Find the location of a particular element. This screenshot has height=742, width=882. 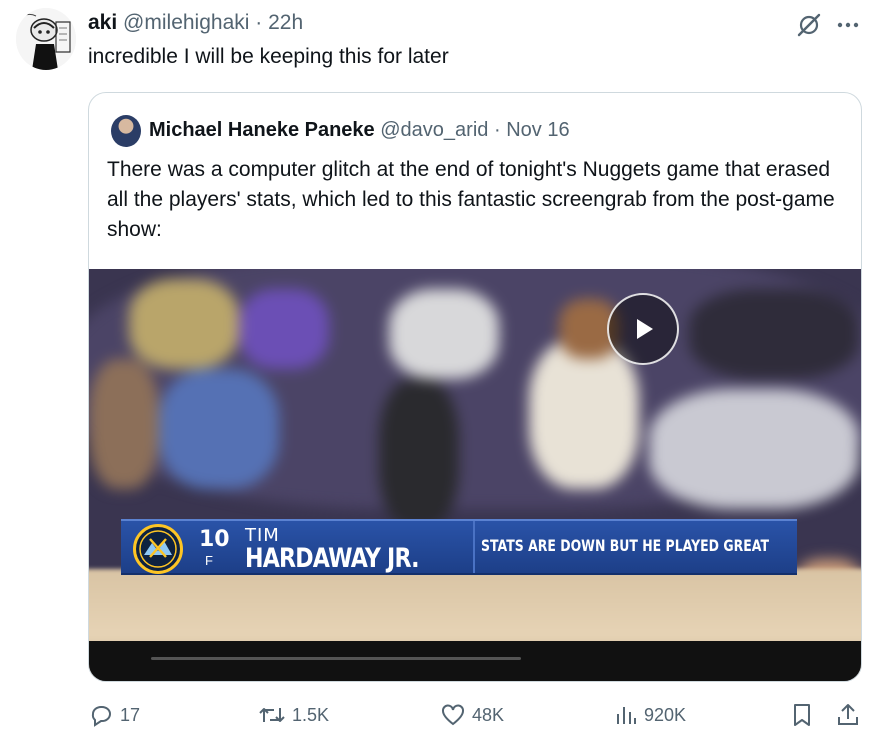

tweet-top-actions is located at coordinates (828, 25).